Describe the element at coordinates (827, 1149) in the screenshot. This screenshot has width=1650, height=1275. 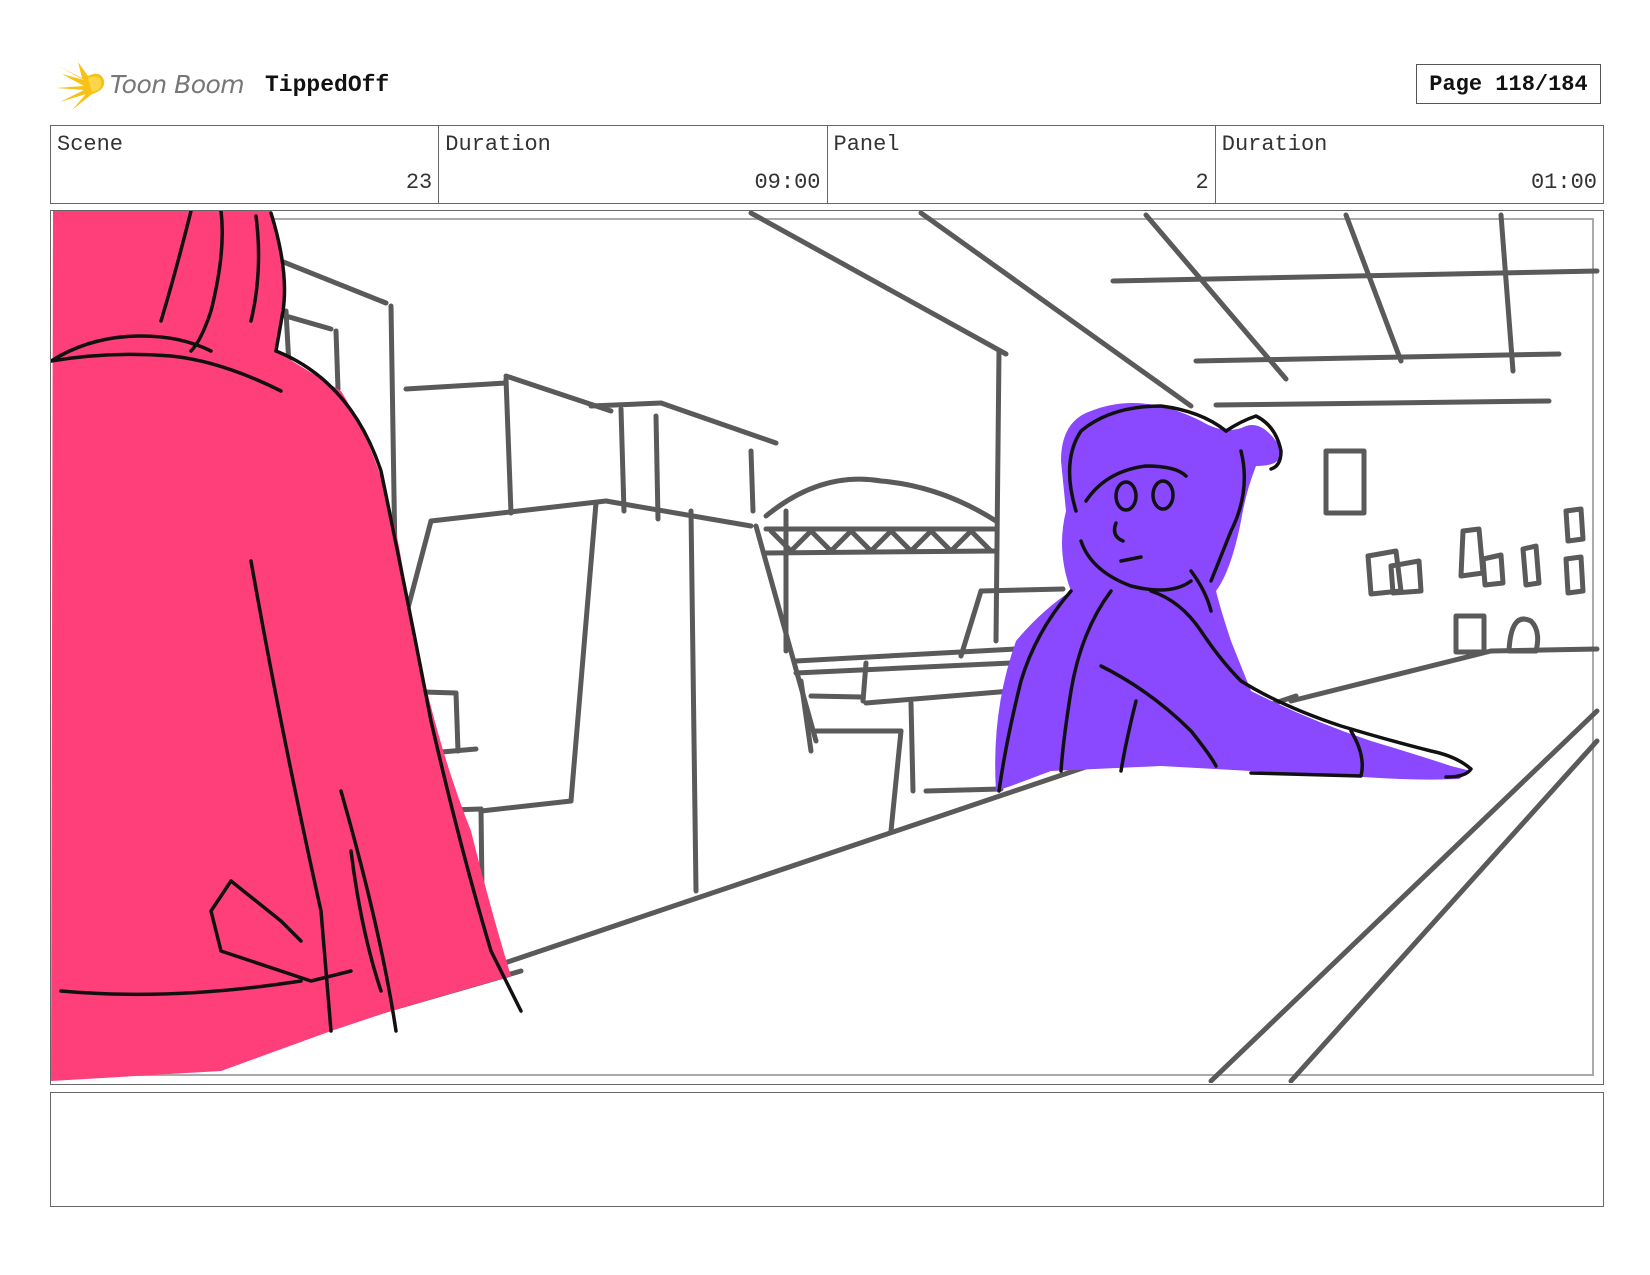
I see `panel-notes-box` at that location.